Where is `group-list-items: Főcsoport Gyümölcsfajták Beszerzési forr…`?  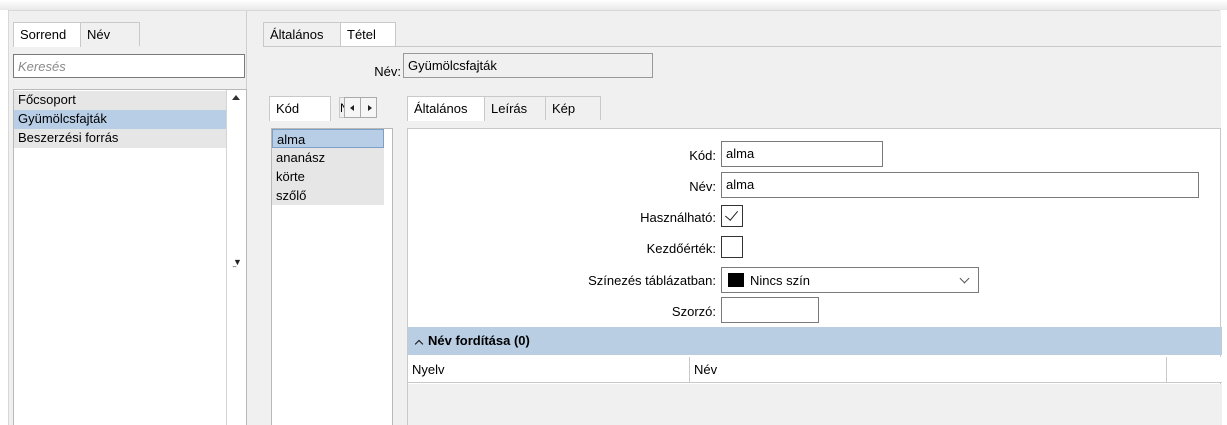
group-list-items: Főcsoport Gyümölcsfajták Beszerzési forr… is located at coordinates (120, 119).